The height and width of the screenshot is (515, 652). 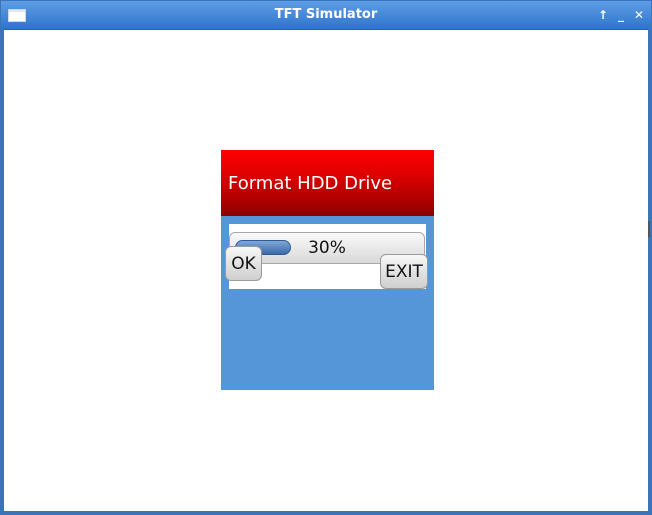 I want to click on dialog-content-panel: 30% OK EXIT, so click(x=326, y=256).